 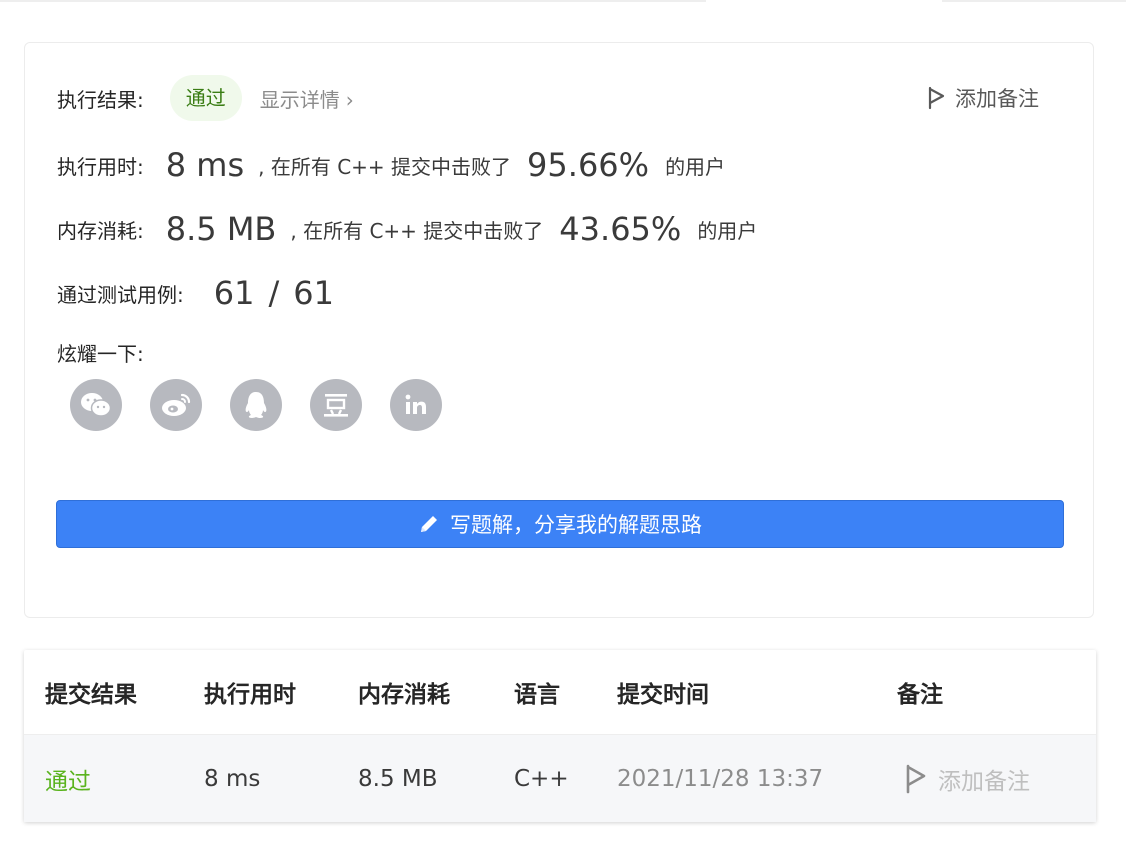 I want to click on header-runtime: 执行用时, so click(x=250, y=695).